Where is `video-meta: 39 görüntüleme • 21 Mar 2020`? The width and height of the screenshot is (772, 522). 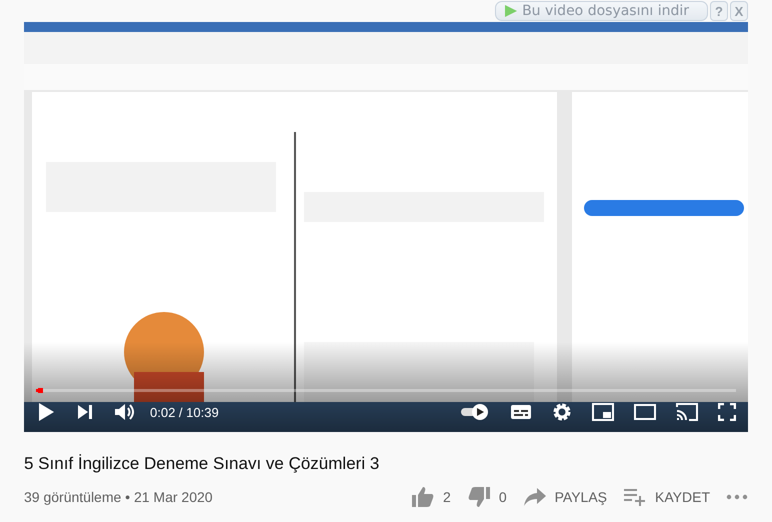 video-meta: 39 görüntüleme • 21 Mar 2020 is located at coordinates (118, 497).